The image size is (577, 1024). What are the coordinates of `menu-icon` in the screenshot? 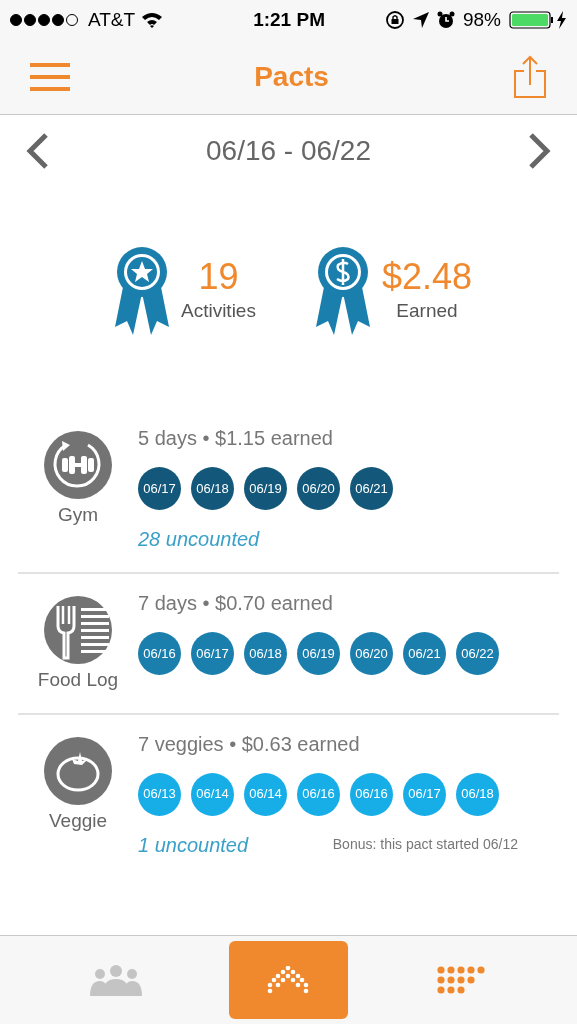 It's located at (50, 77).